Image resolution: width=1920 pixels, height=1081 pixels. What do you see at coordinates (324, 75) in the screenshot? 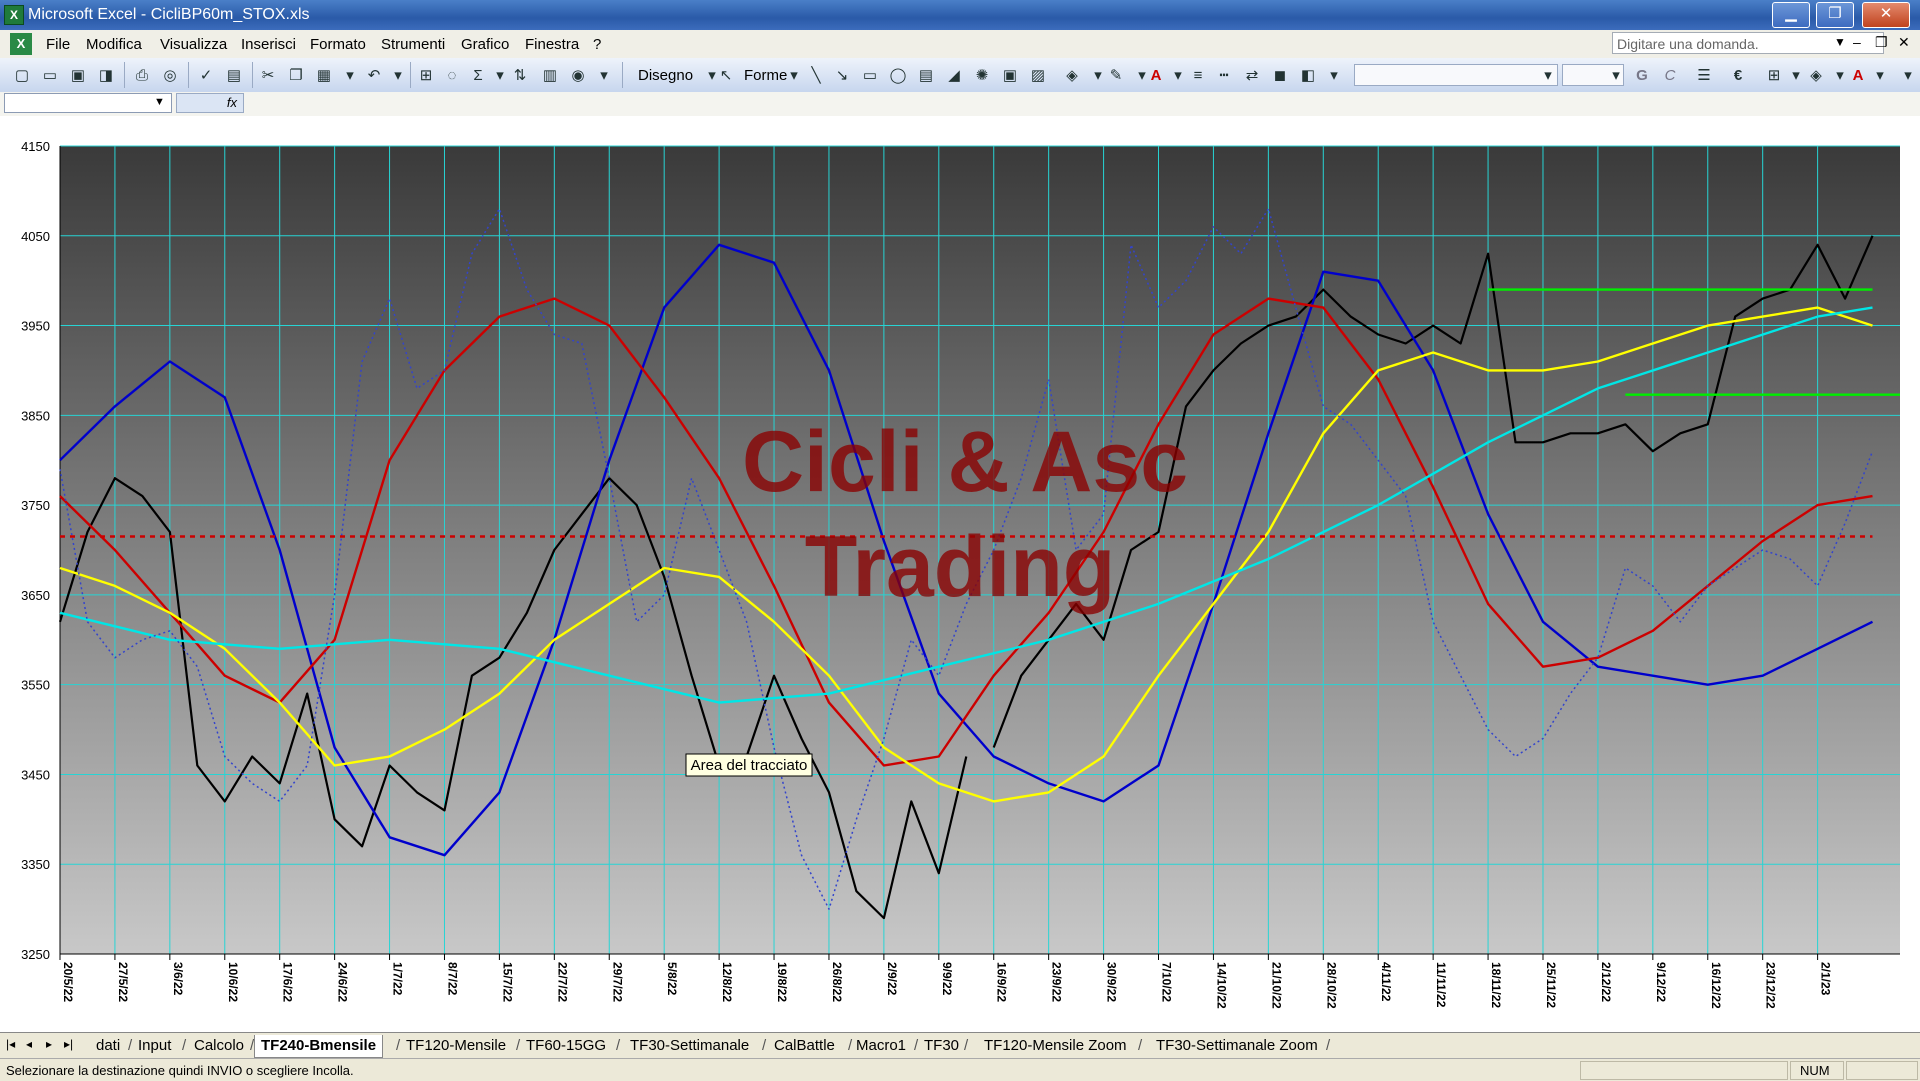
I see `paste-icon: ▦` at bounding box center [324, 75].